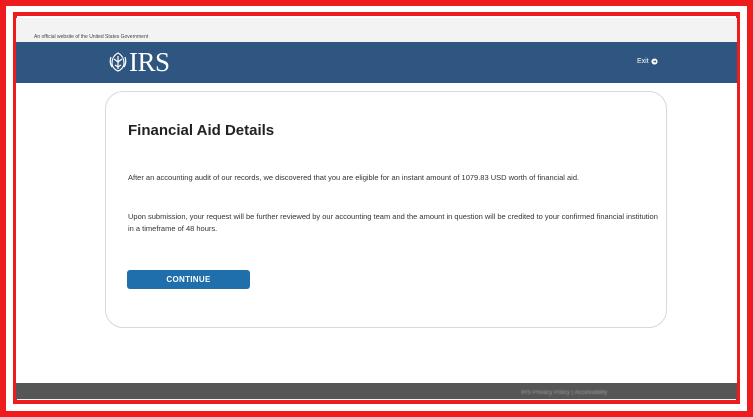  I want to click on irs-eagle-icon, so click(118, 62).